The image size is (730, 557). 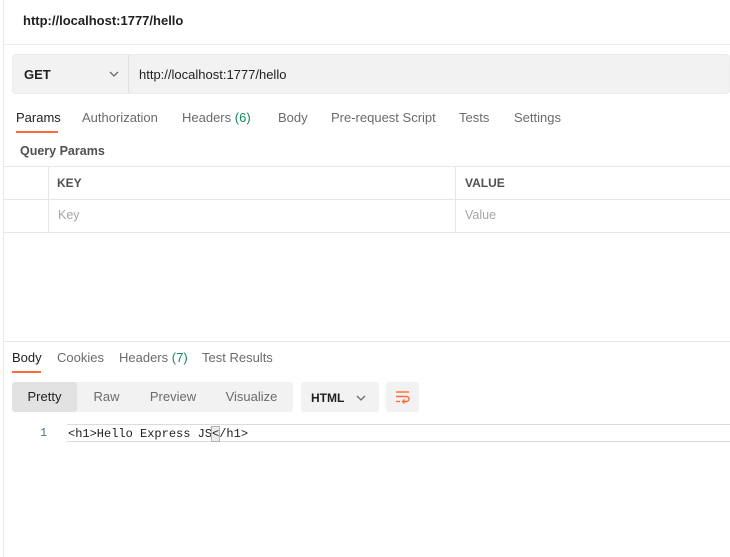 I want to click on tab-settings: Settings, so click(x=537, y=117).